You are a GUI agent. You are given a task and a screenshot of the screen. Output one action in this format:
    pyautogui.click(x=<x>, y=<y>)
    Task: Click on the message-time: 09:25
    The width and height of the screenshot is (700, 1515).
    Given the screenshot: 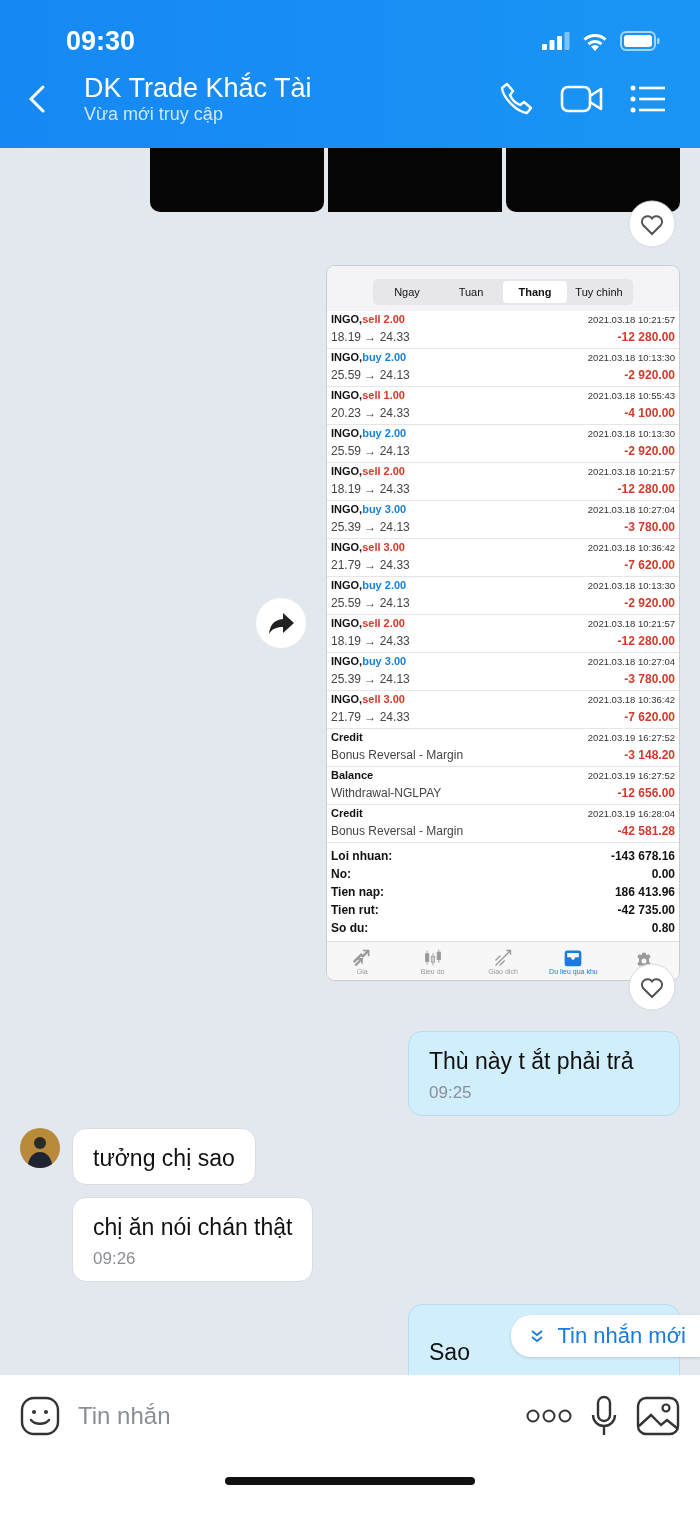 What is the action you would take?
    pyautogui.click(x=451, y=1093)
    